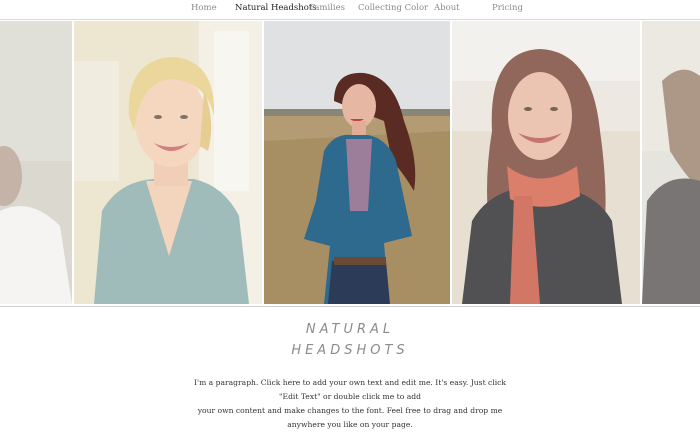 This screenshot has height=432, width=700. Describe the element at coordinates (350, 350) in the screenshot. I see `section-title-line-2: HEADSHOTS` at that location.